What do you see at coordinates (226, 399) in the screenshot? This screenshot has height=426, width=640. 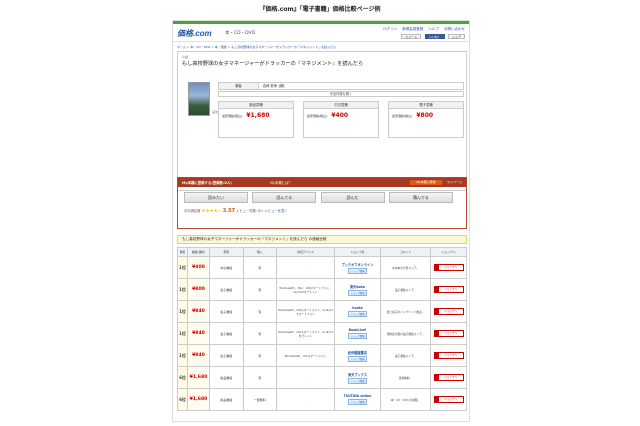 I see `format-cell: 新品書籍` at bounding box center [226, 399].